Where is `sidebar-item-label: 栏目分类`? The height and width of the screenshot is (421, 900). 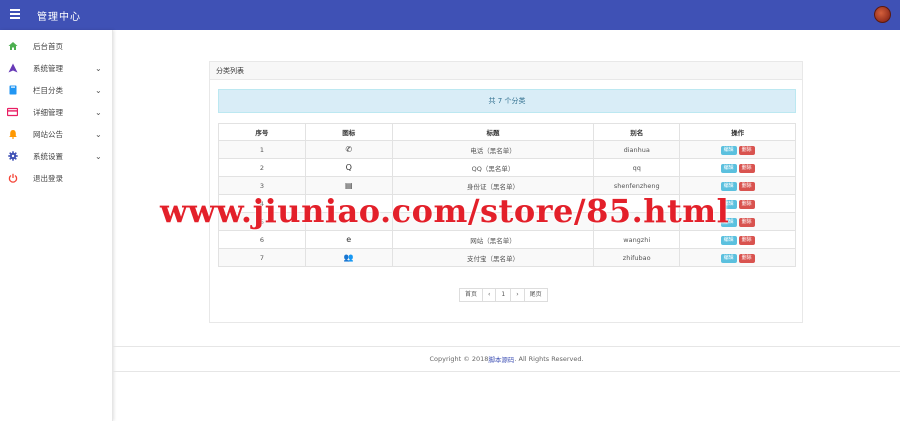 sidebar-item-label: 栏目分类 is located at coordinates (48, 90).